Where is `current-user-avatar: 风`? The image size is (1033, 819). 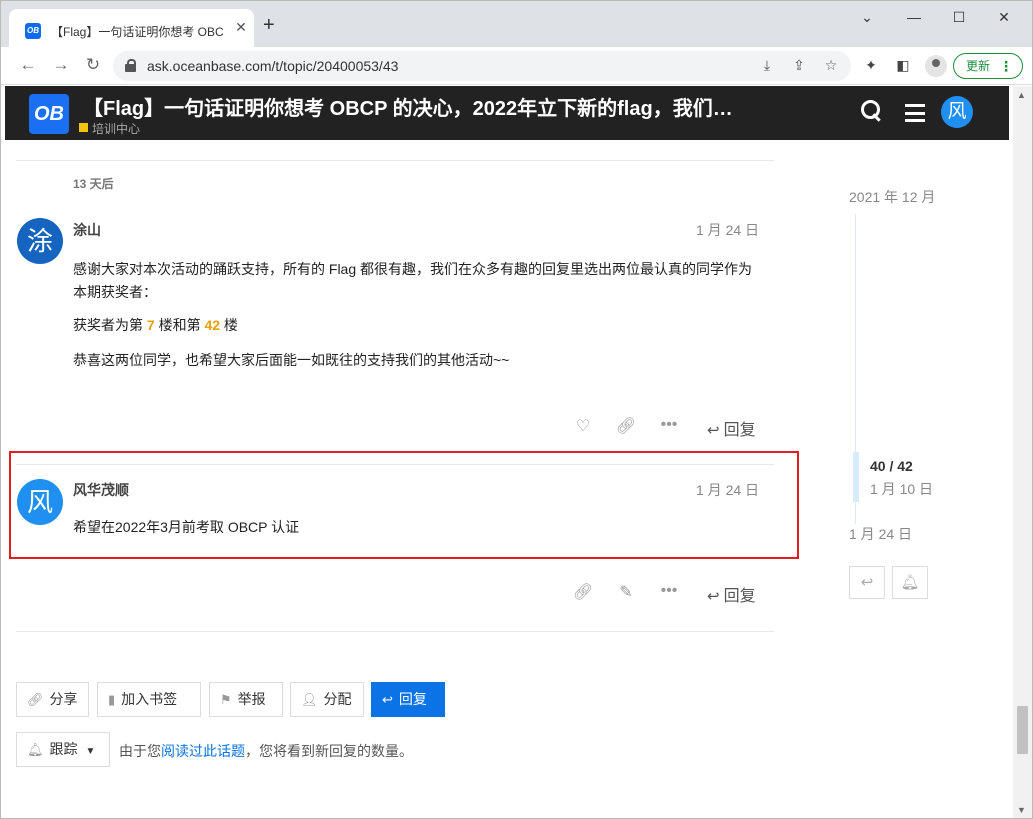
current-user-avatar: 风 is located at coordinates (957, 112).